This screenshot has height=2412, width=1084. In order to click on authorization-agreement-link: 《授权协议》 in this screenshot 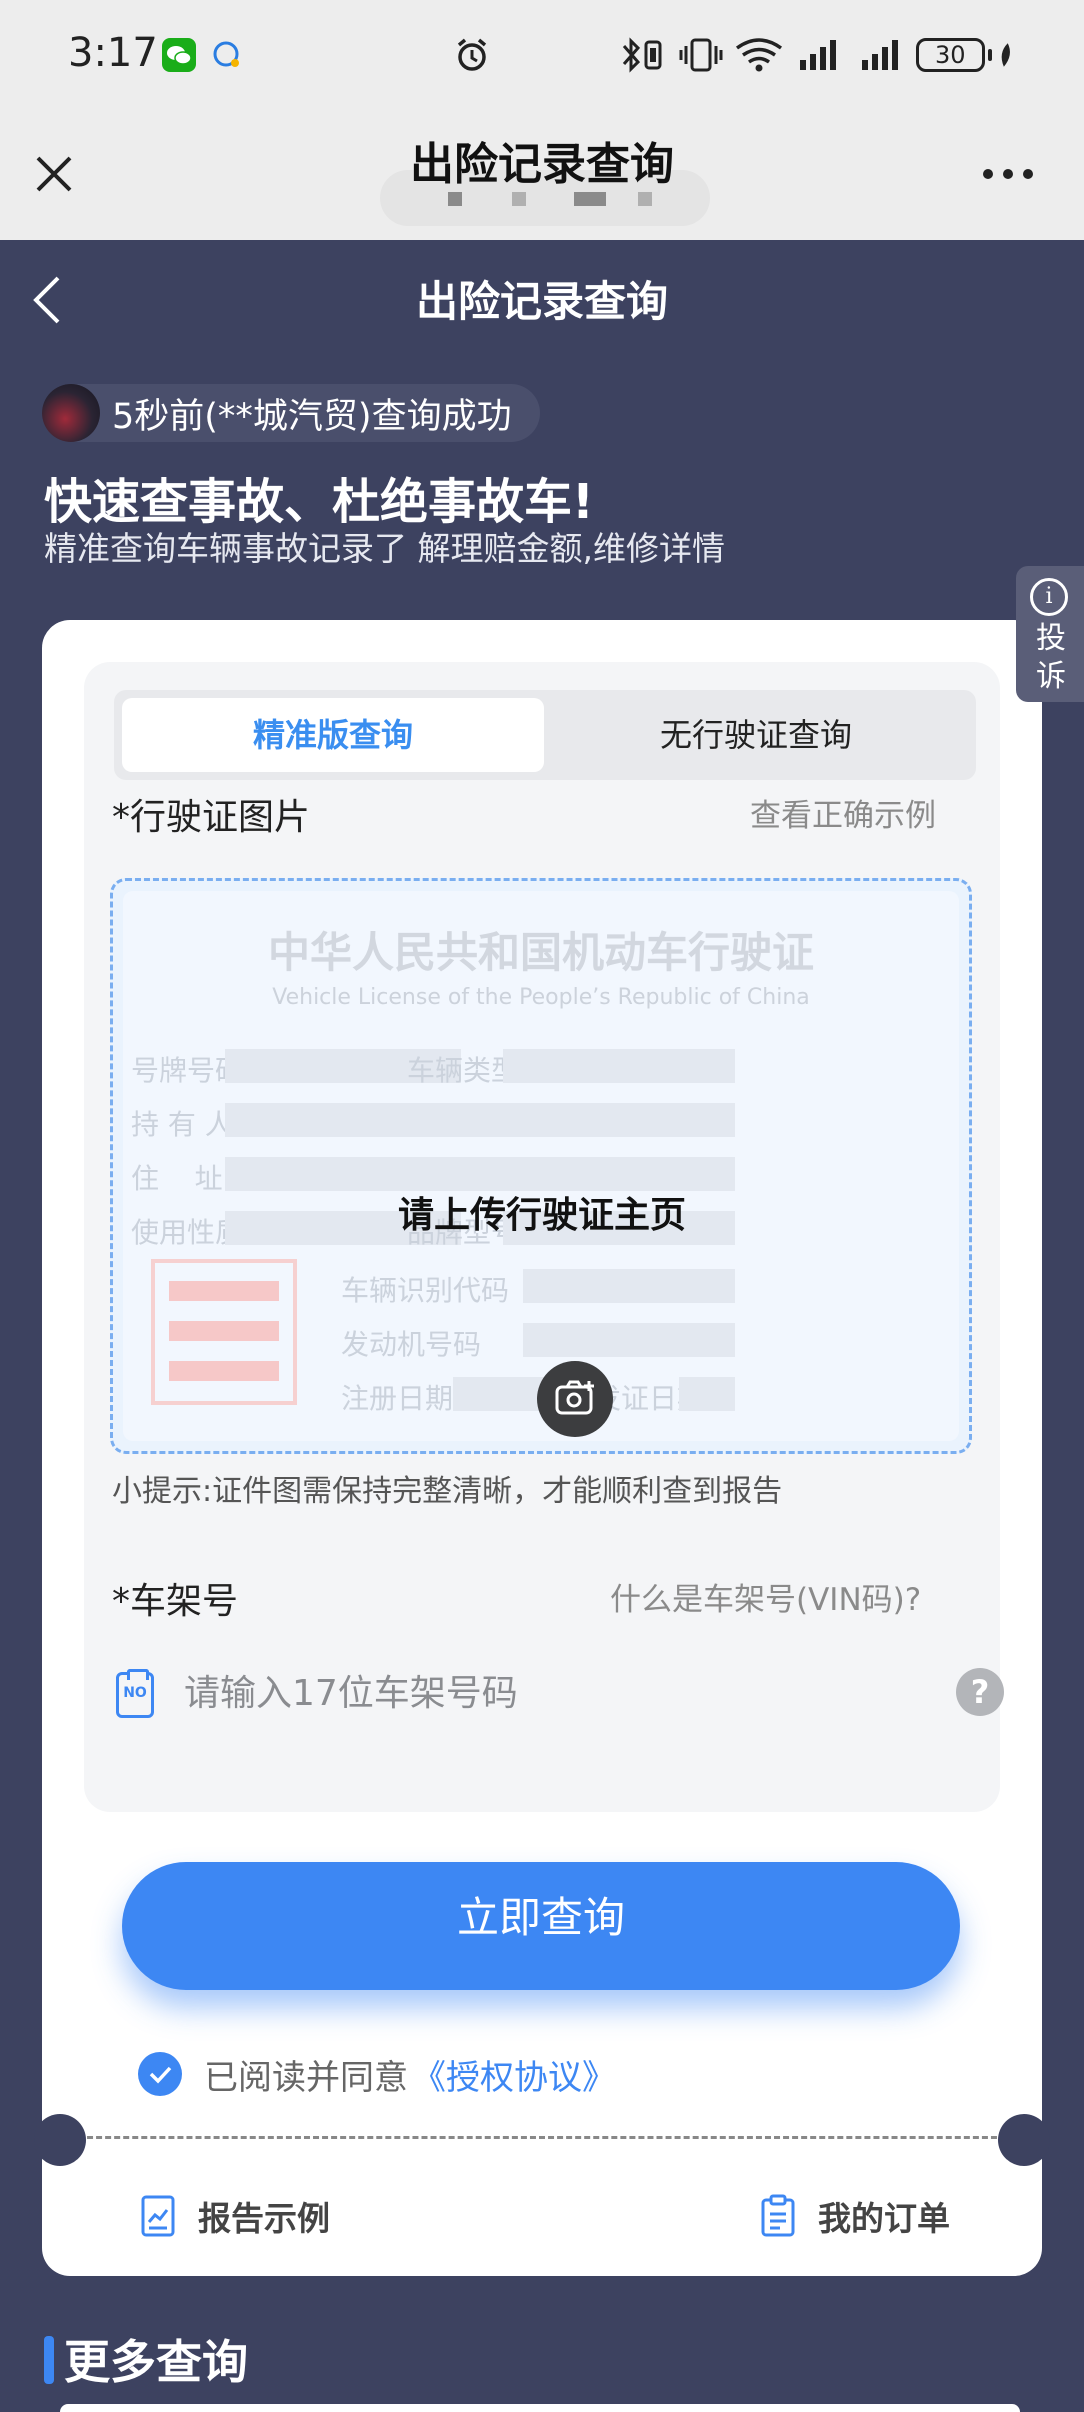, I will do `click(514, 2074)`.